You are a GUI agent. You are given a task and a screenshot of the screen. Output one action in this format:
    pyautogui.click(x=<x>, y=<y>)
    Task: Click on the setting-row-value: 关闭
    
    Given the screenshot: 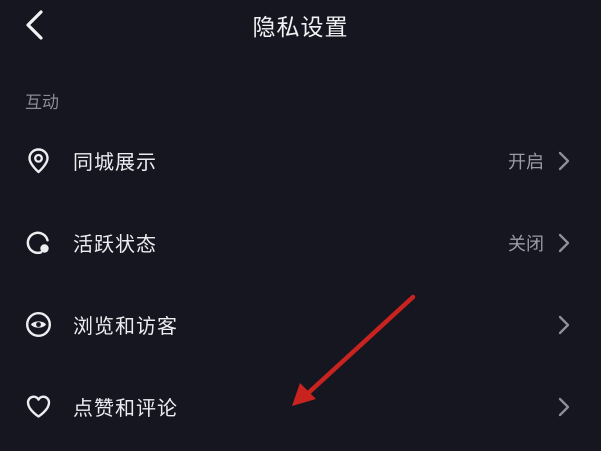 What is the action you would take?
    pyautogui.click(x=526, y=244)
    